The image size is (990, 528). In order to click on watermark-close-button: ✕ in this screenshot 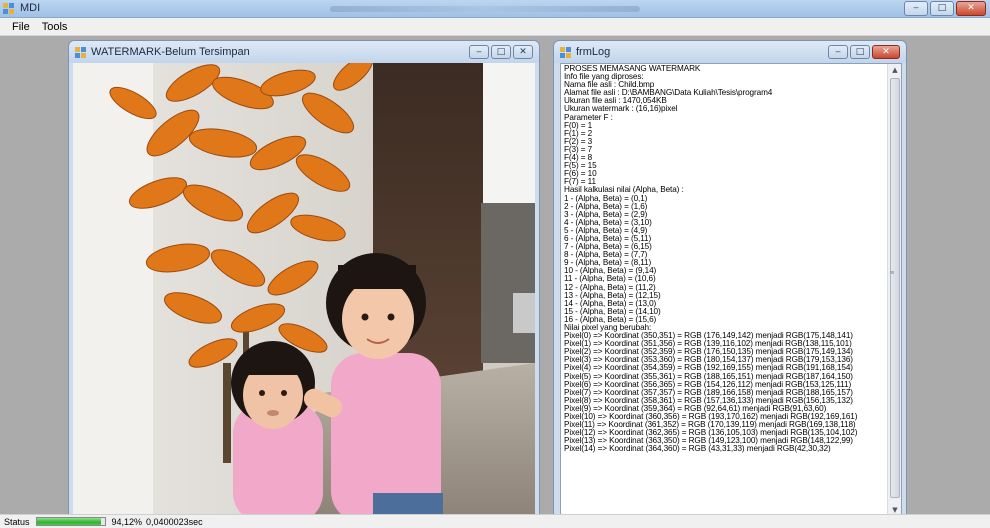, I will do `click(523, 52)`.